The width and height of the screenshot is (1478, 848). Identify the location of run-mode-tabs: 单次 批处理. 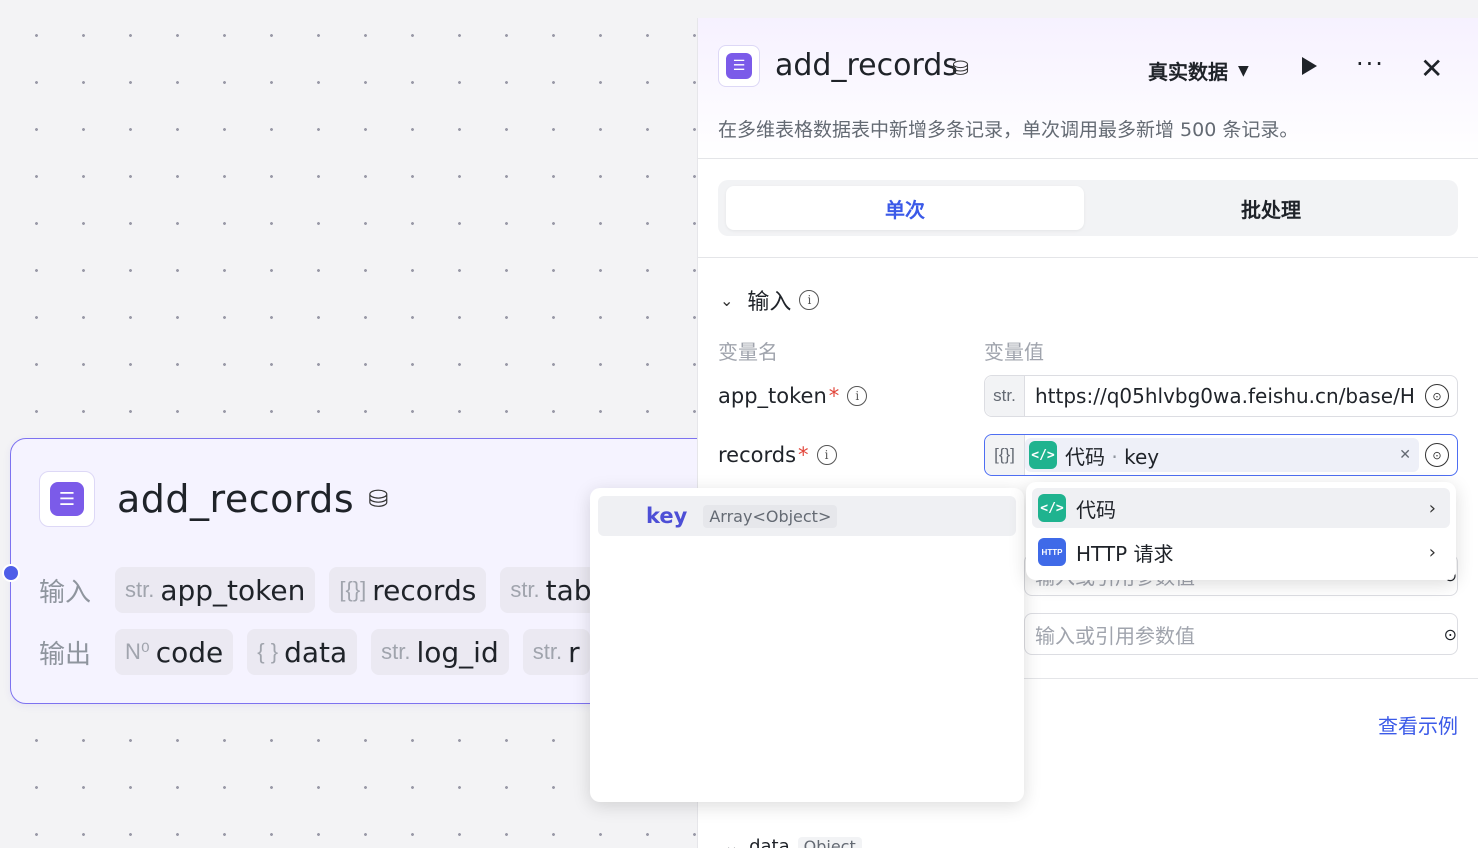
(1088, 208).